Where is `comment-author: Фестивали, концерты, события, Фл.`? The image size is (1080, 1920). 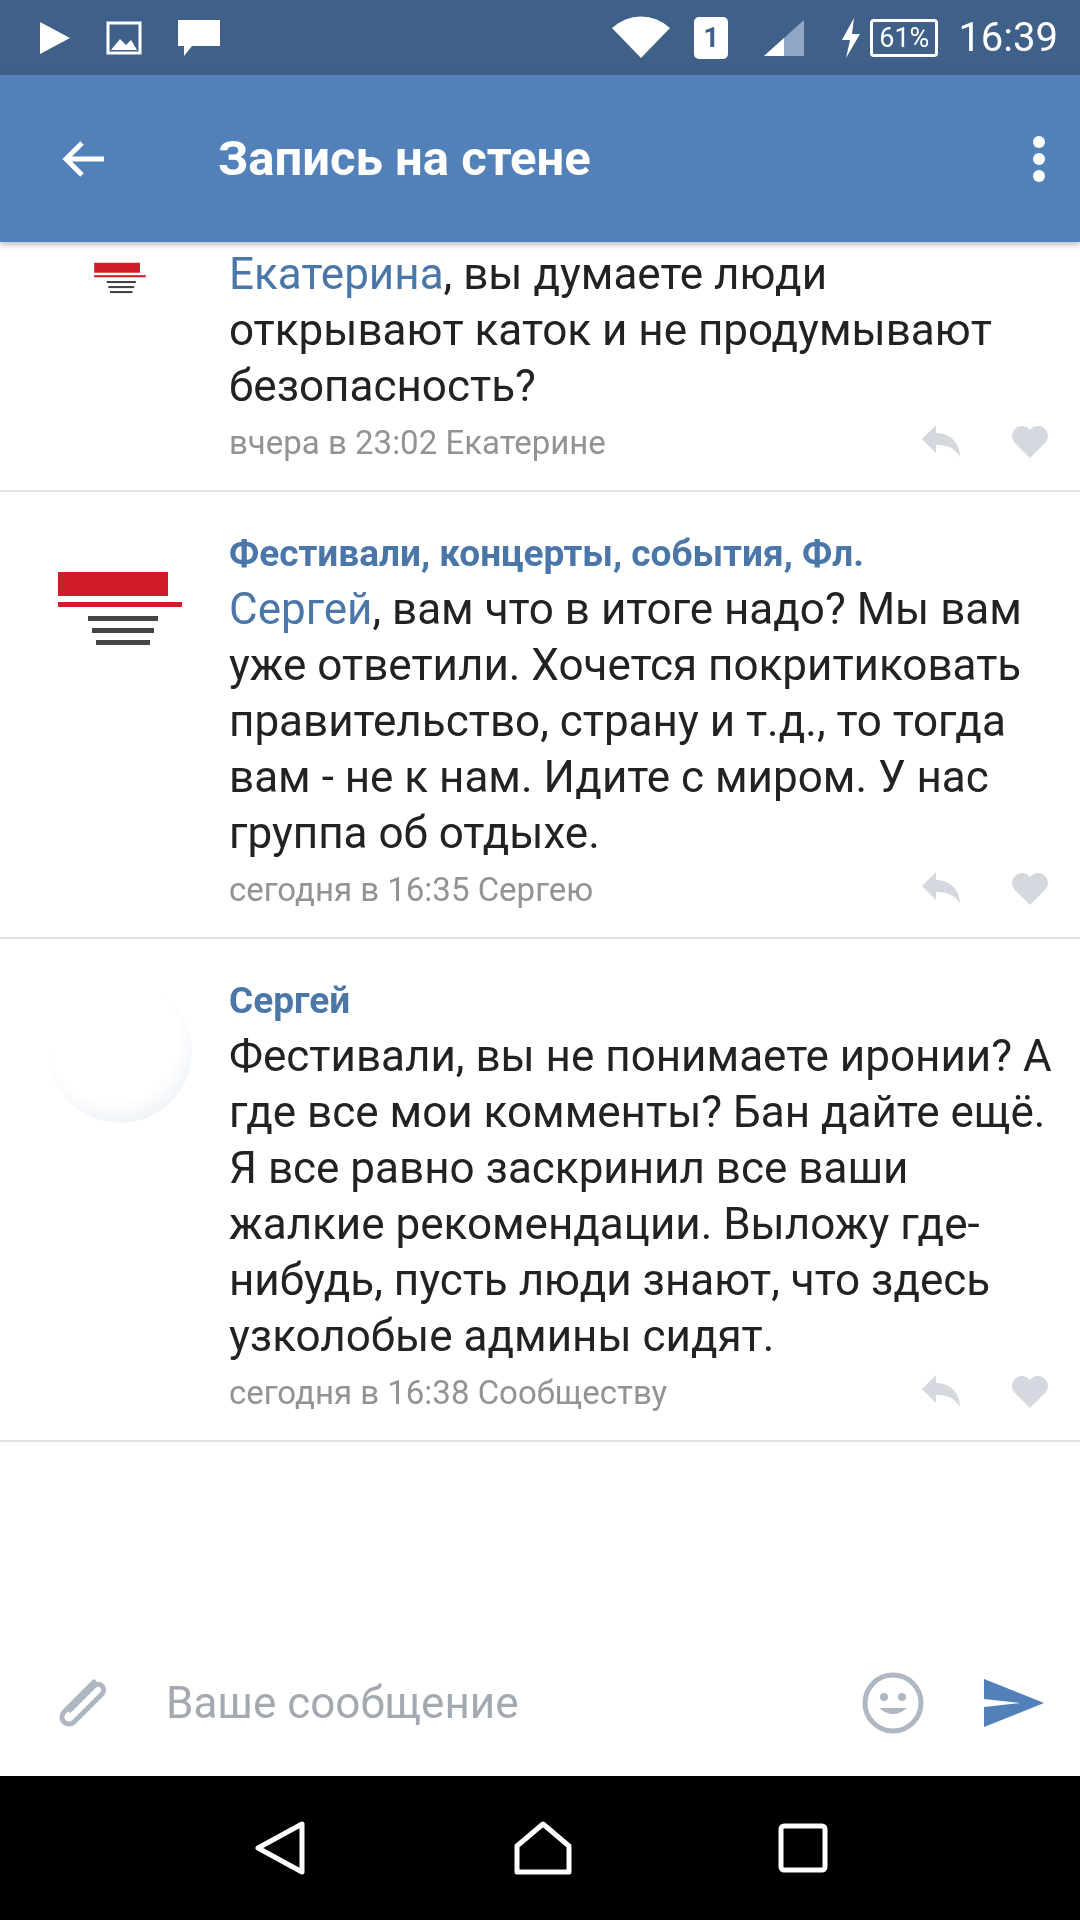
comment-author: Фестивали, концерты, события, Фл. is located at coordinates (546, 553).